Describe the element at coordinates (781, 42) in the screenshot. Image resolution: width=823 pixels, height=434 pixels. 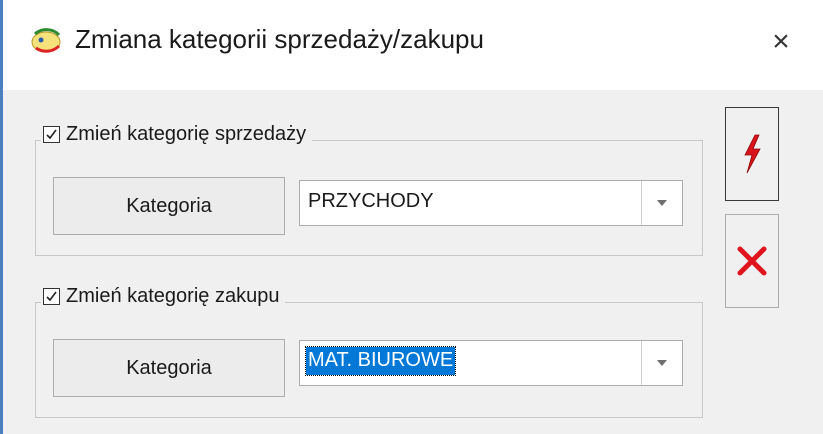
I see `close-button: ×` at that location.